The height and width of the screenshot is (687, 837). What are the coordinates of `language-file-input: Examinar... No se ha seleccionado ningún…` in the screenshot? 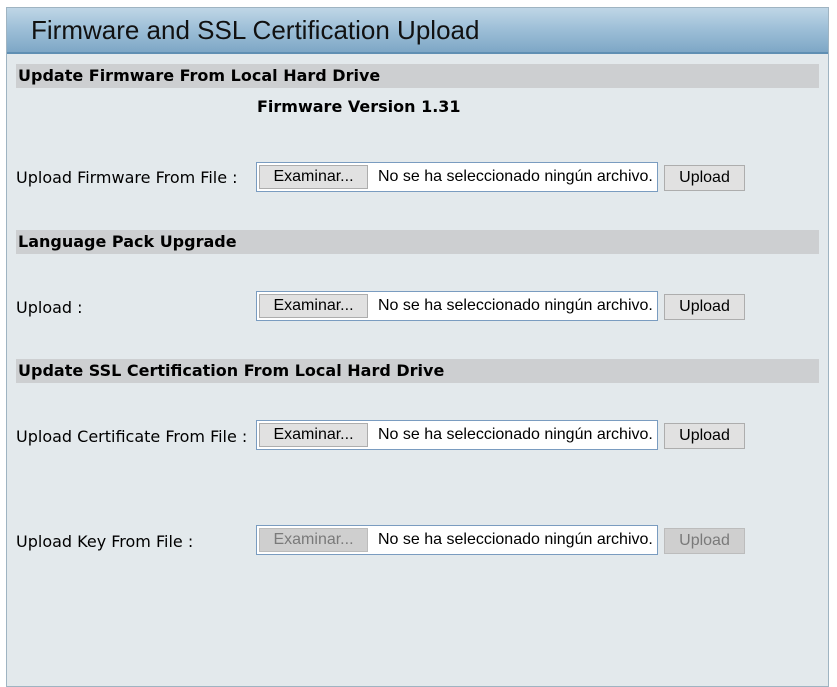 It's located at (457, 306).